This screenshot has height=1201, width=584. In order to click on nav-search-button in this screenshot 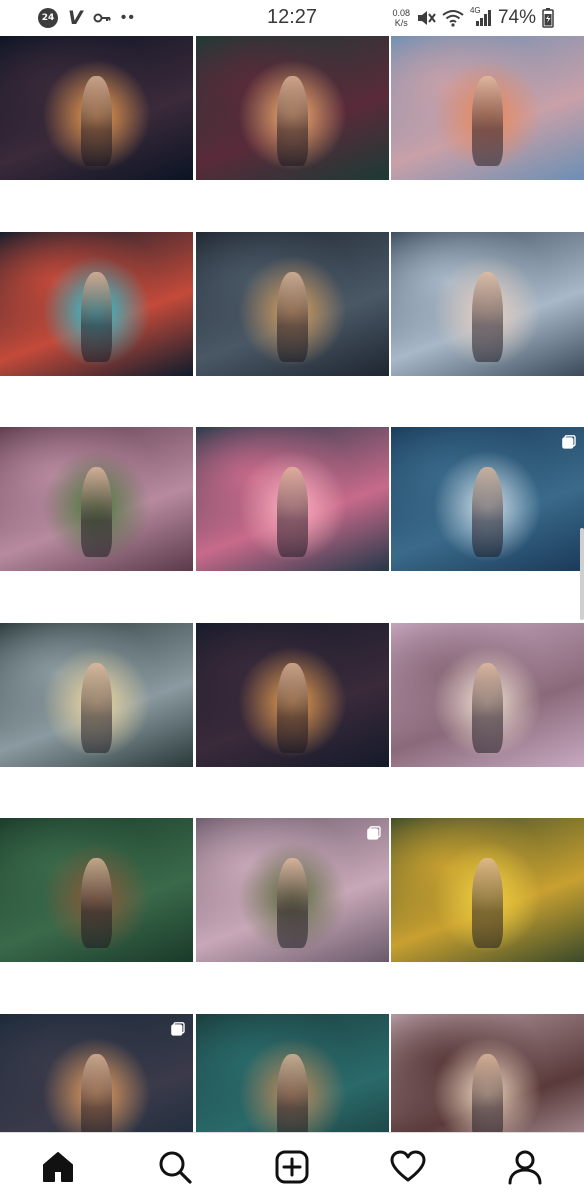, I will do `click(175, 1167)`.